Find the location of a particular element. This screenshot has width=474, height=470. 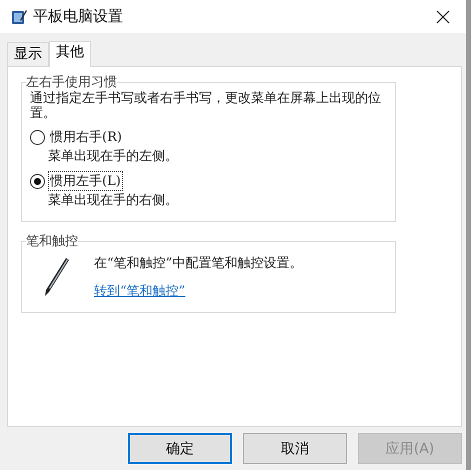

window-title: 平板电脑设置 is located at coordinates (78, 16).